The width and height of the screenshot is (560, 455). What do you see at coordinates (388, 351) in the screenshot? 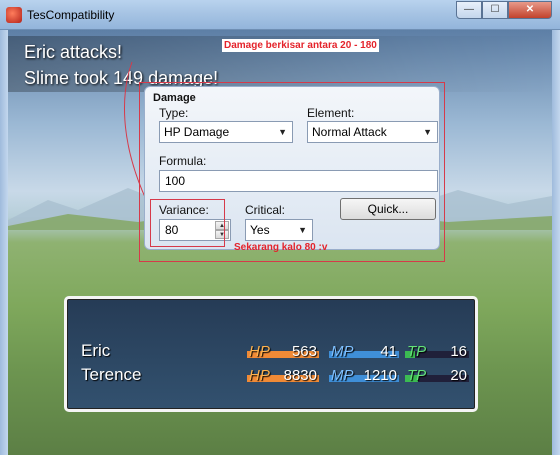
I see `mp-value: 41` at bounding box center [388, 351].